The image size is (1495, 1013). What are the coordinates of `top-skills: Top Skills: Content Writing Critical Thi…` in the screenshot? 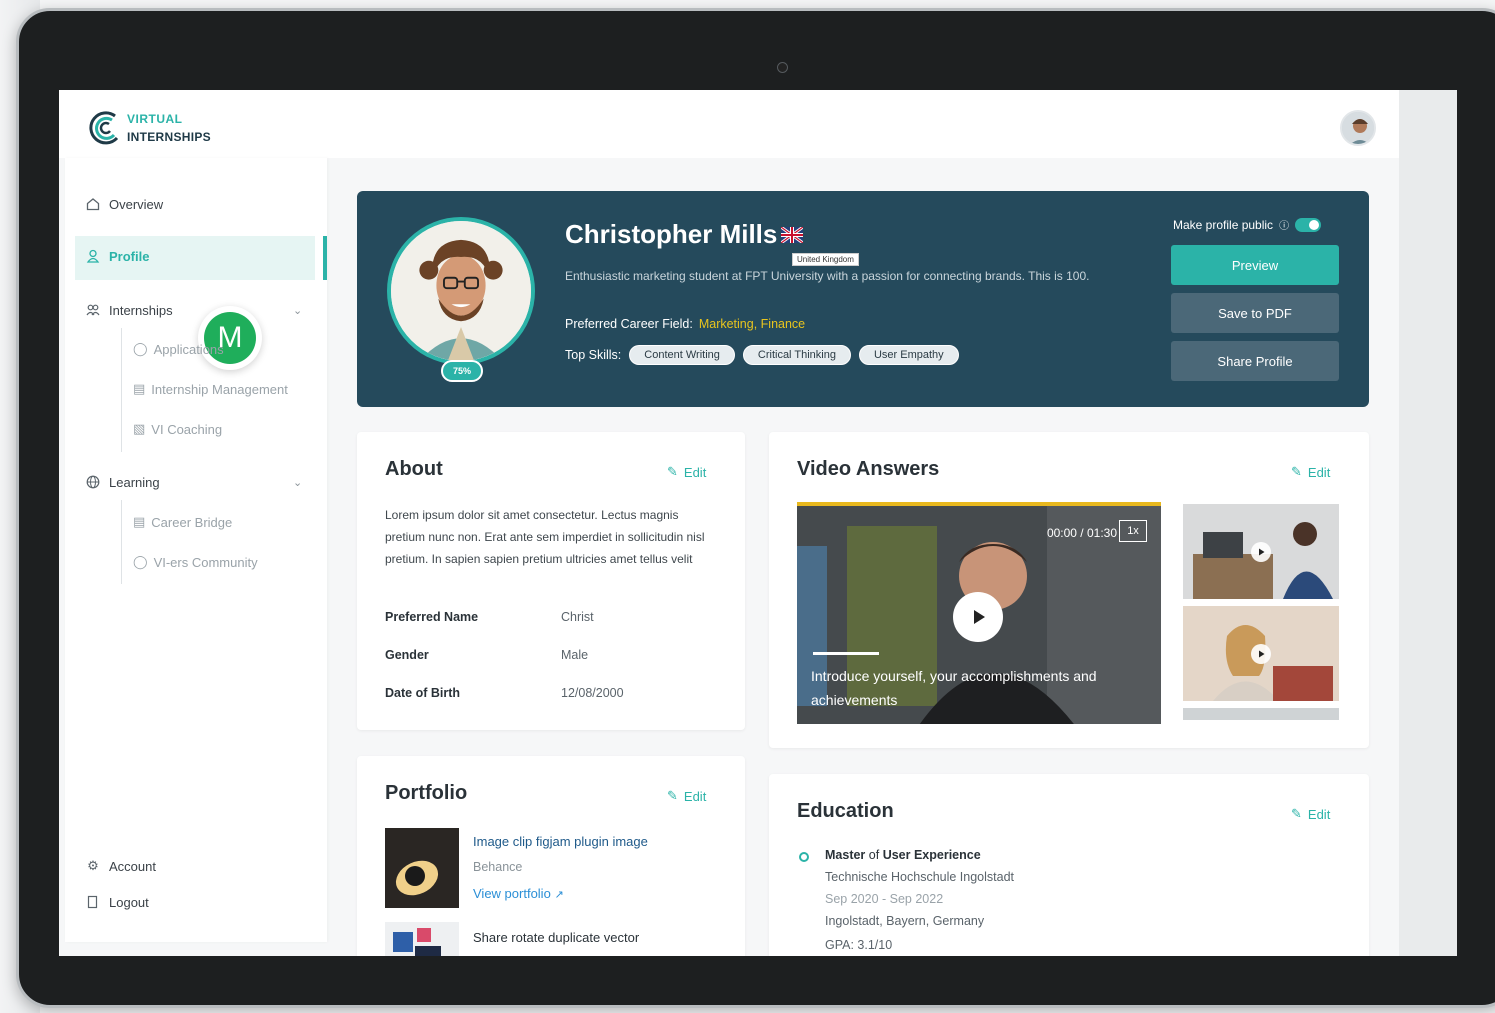 It's located at (762, 355).